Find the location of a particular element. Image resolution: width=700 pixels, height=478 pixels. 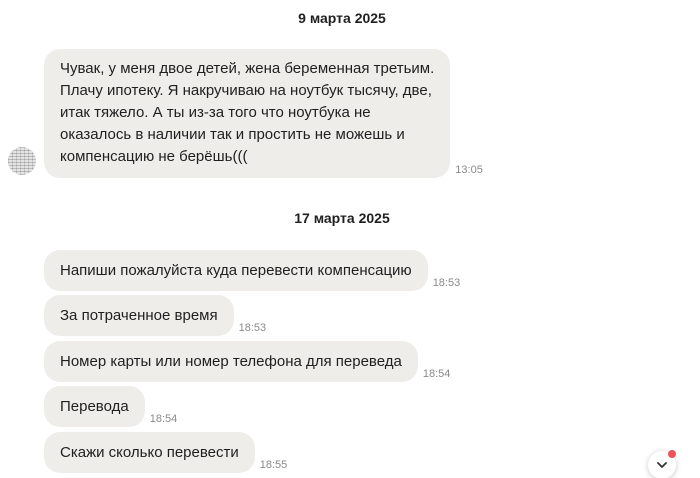

message-bubble: За потраченное время is located at coordinates (139, 315).